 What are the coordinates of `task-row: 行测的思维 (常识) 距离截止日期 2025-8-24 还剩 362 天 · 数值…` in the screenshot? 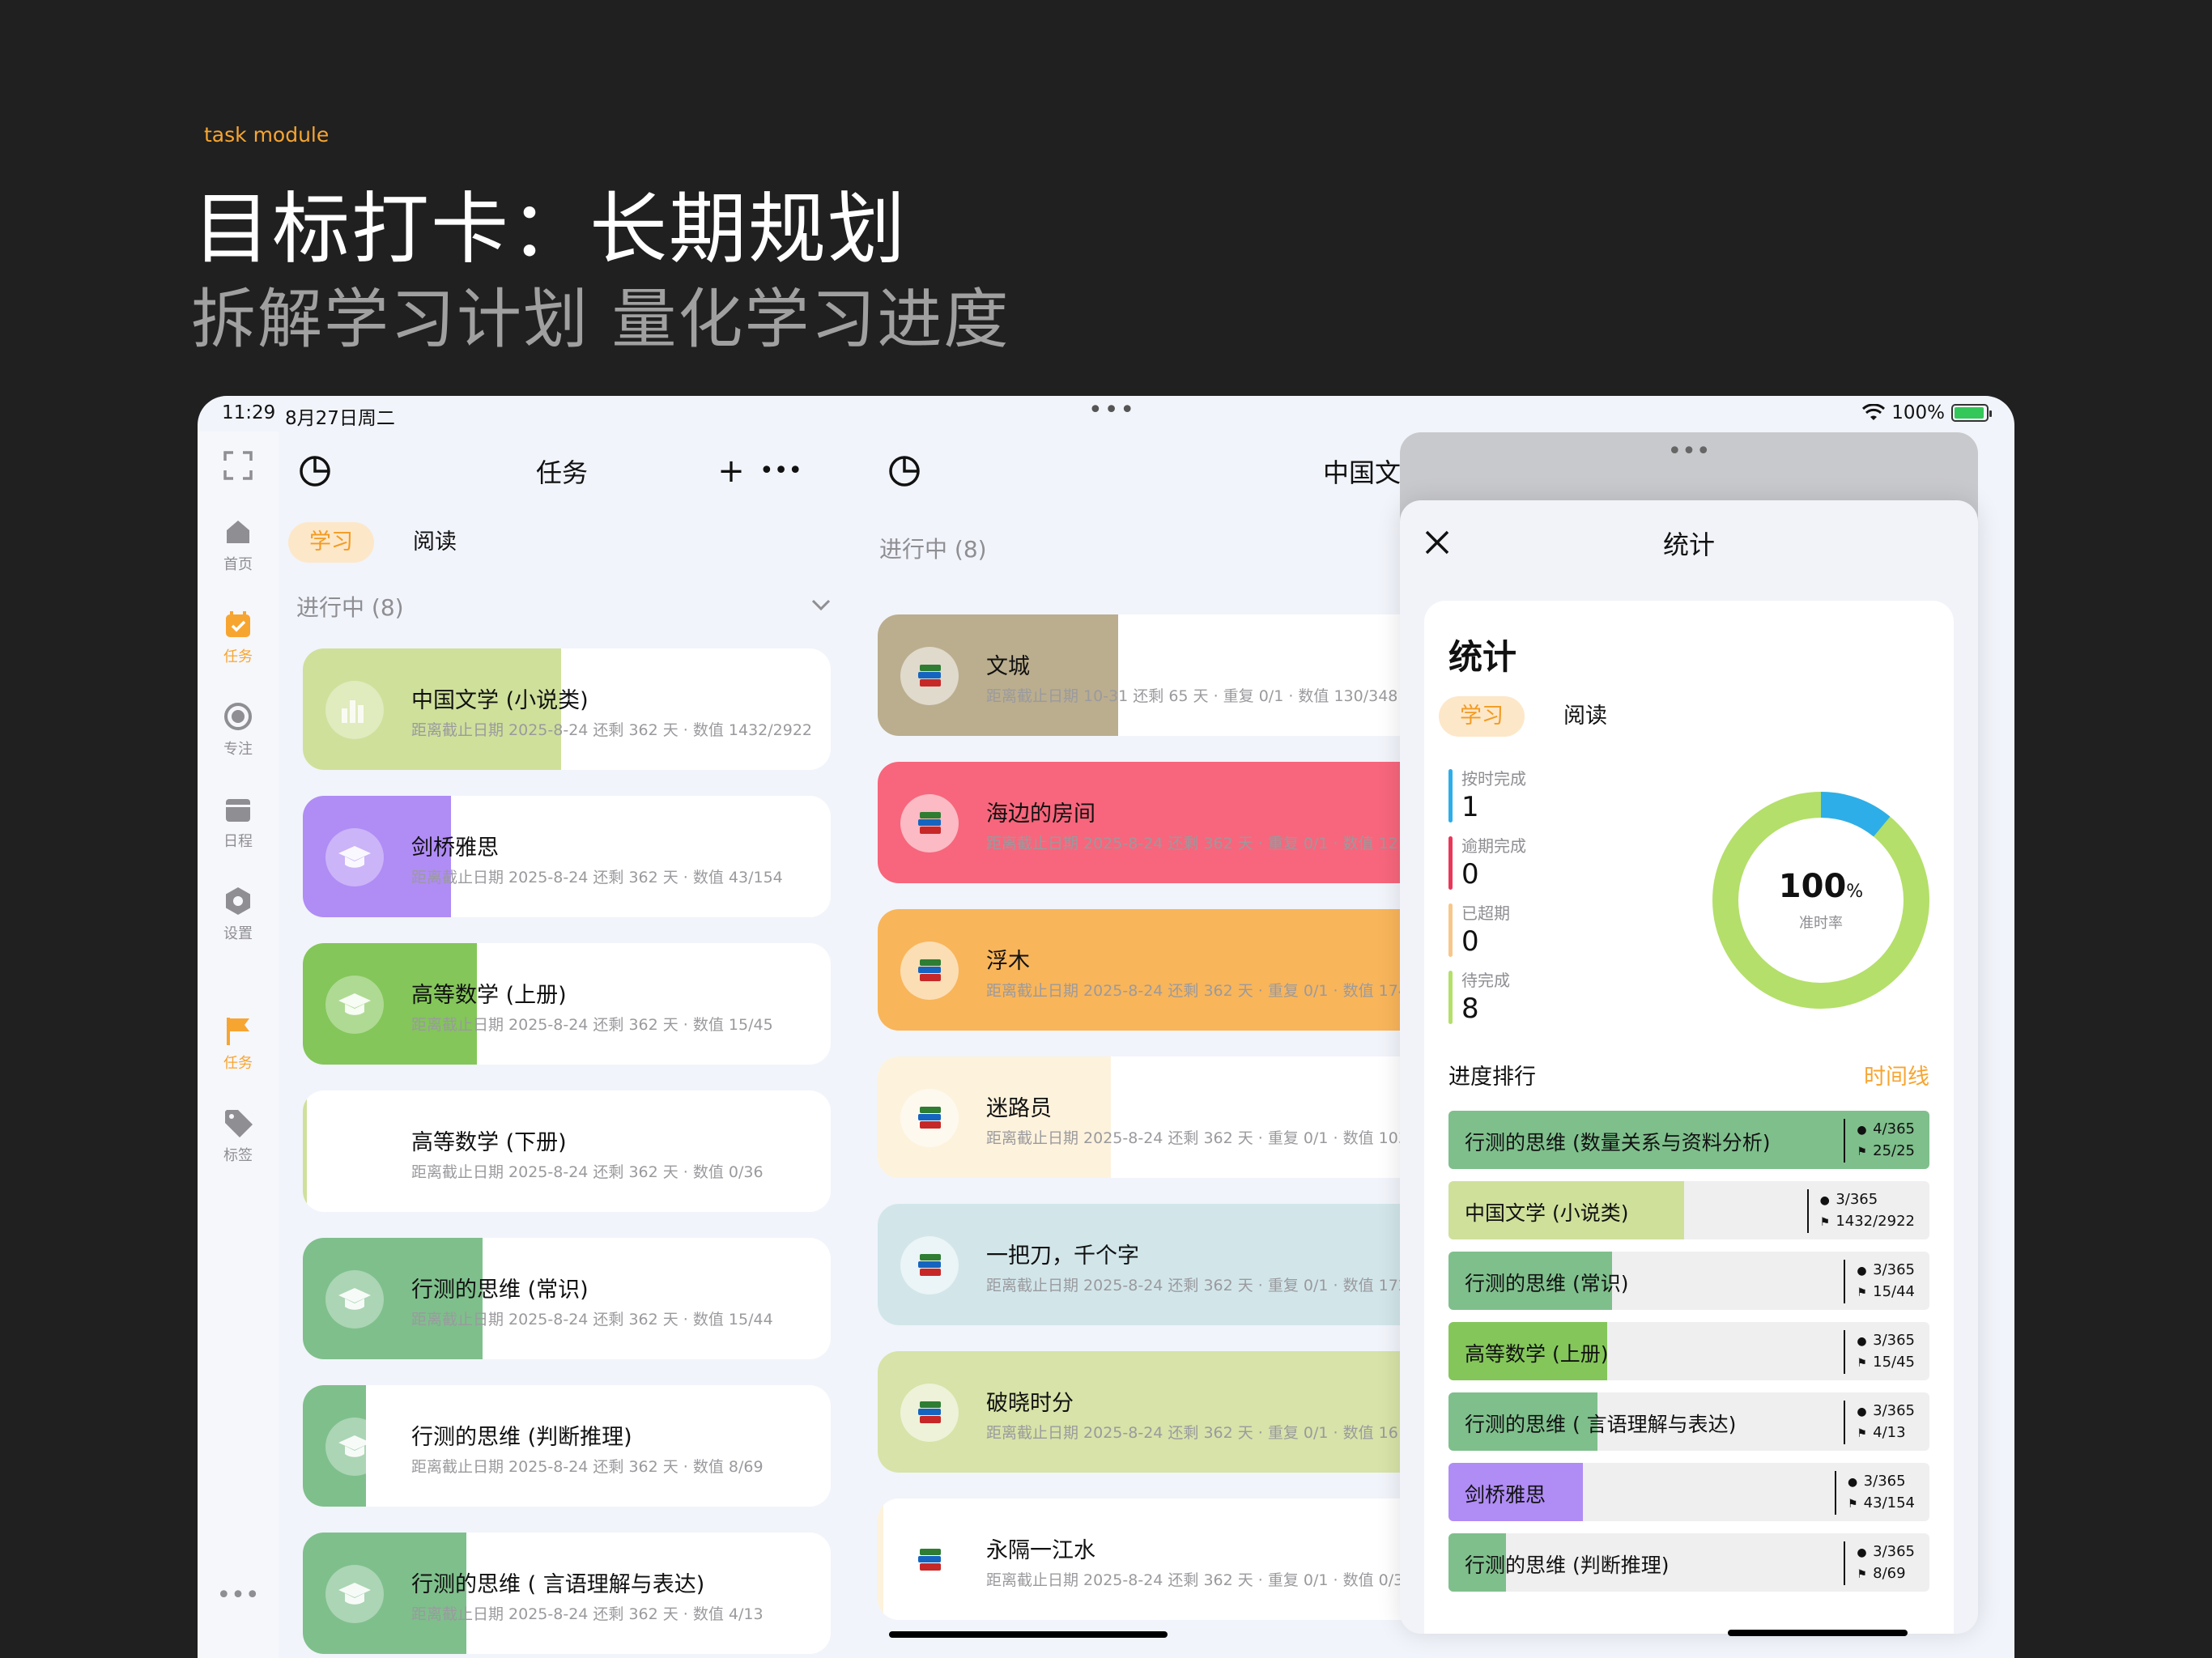 It's located at (567, 1298).